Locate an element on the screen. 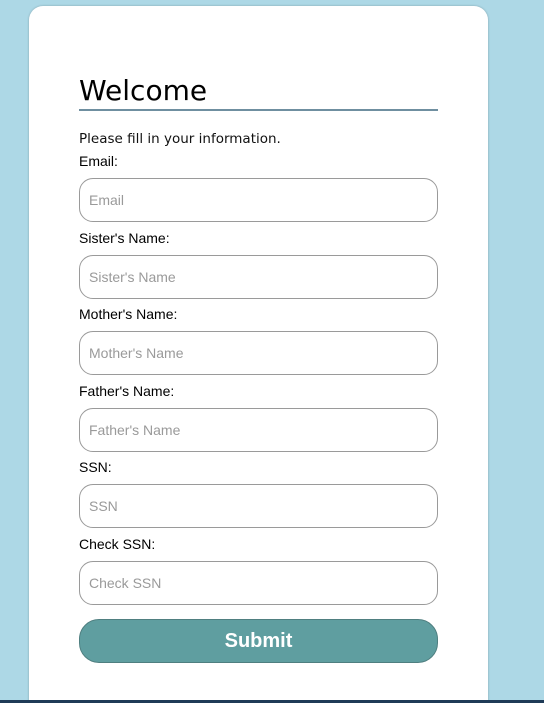  check-ssn-input is located at coordinates (258, 583).